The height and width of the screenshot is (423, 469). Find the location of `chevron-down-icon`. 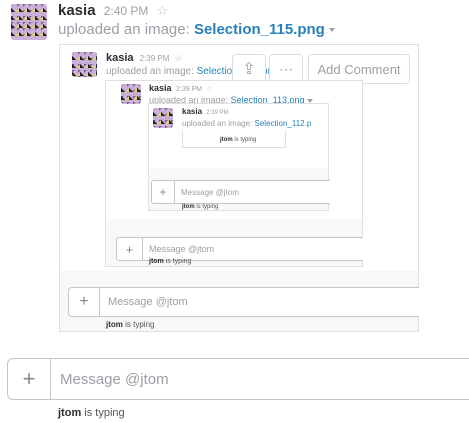

chevron-down-icon is located at coordinates (332, 30).